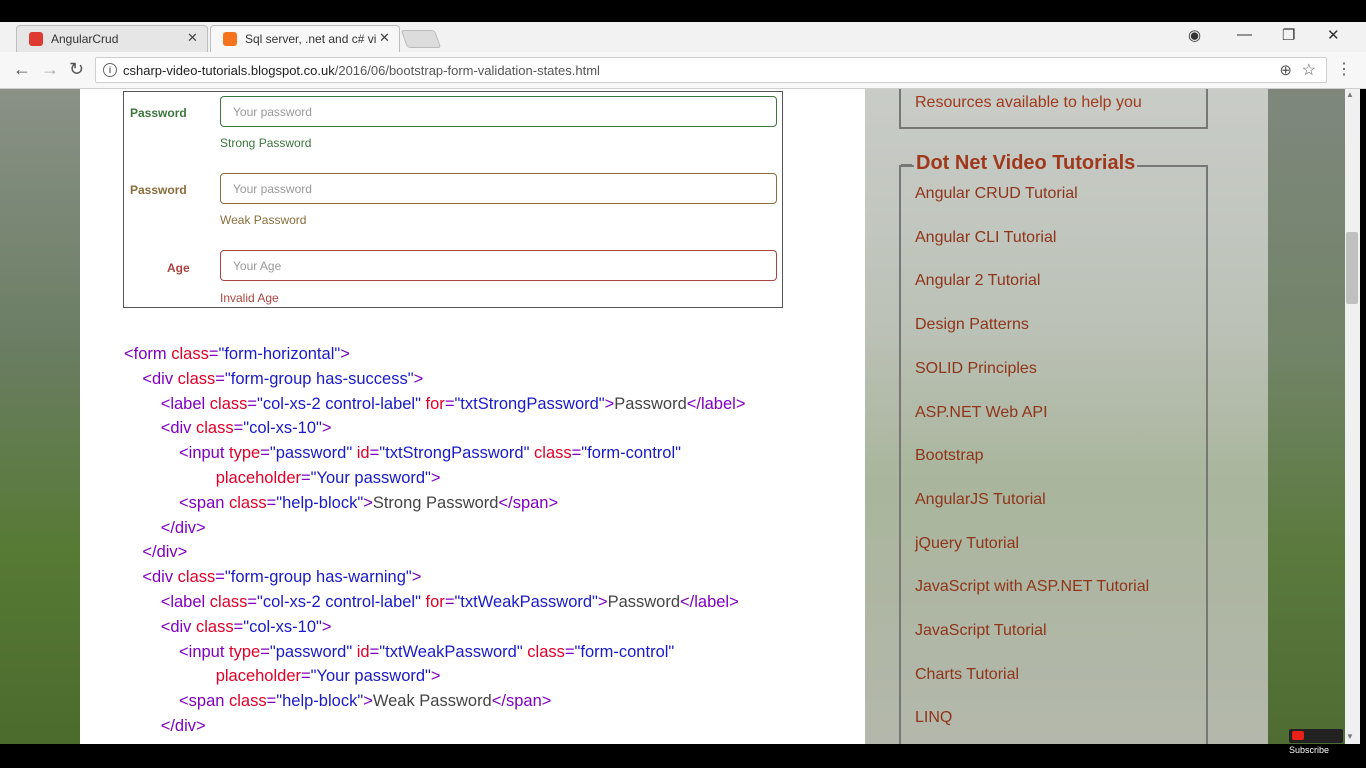 Image resolution: width=1366 pixels, height=768 pixels. Describe the element at coordinates (976, 369) in the screenshot. I see `sidebar-tutorial-link: SOLID Principles` at that location.